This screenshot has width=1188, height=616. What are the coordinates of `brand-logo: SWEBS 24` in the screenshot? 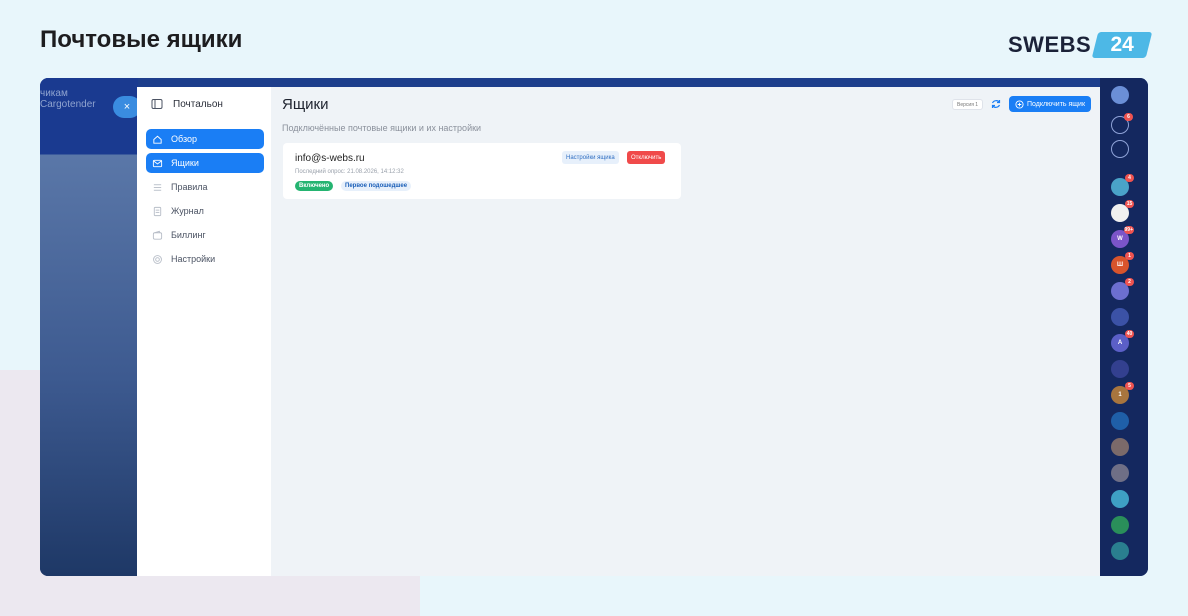 It's located at (1078, 45).